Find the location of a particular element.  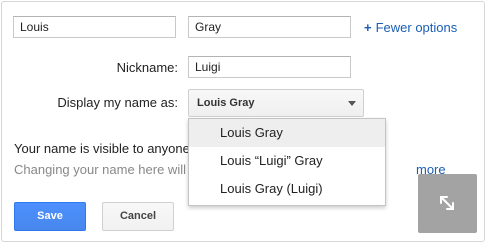

last-name-field: Gray is located at coordinates (269, 27).